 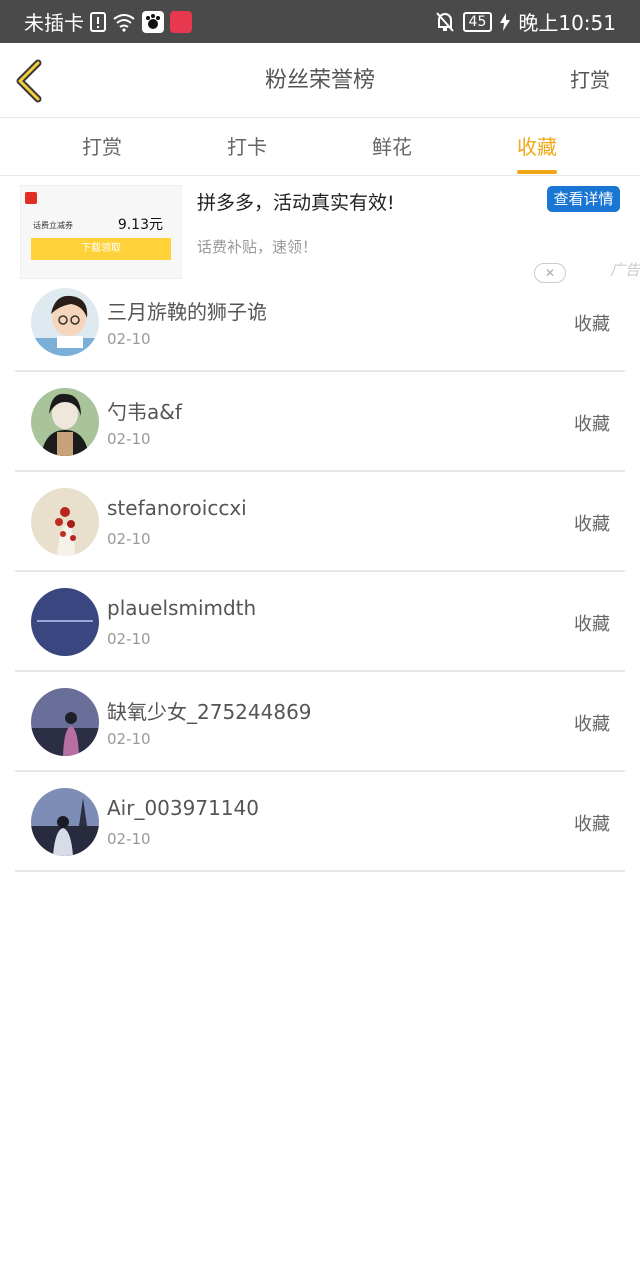 What do you see at coordinates (124, 22) in the screenshot?
I see `wifi-icon` at bounding box center [124, 22].